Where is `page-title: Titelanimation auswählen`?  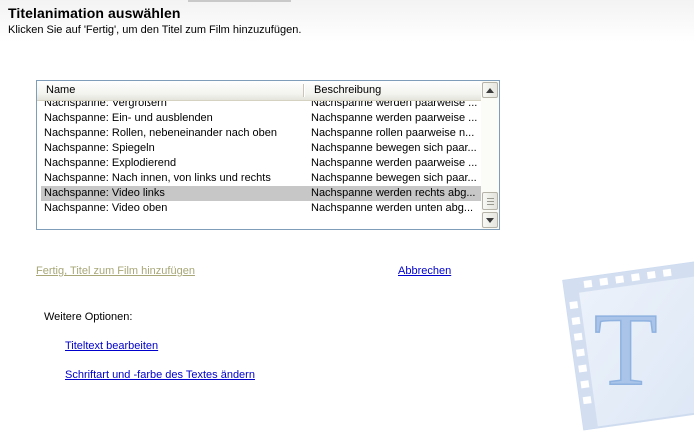
page-title: Titelanimation auswählen is located at coordinates (94, 13).